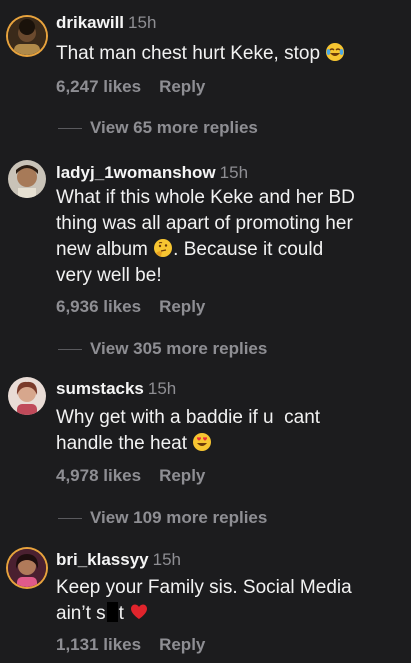 This screenshot has width=411, height=663. Describe the element at coordinates (136, 172) in the screenshot. I see `username: ladyj_1womanshow` at that location.